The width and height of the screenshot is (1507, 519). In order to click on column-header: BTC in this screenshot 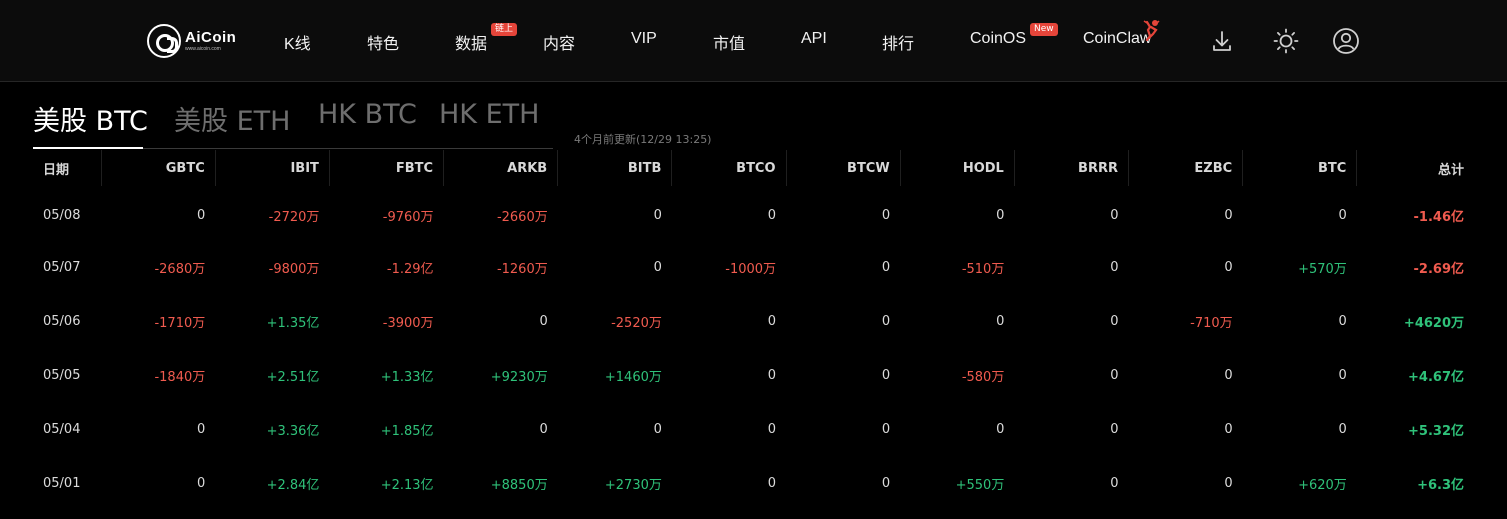, I will do `click(1300, 168)`.